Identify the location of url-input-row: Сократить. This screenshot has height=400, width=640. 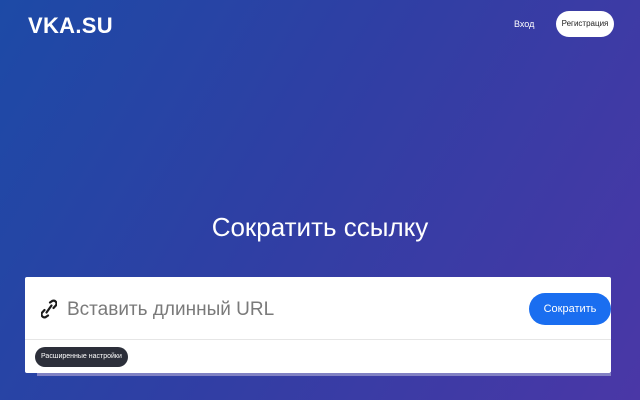
(318, 308).